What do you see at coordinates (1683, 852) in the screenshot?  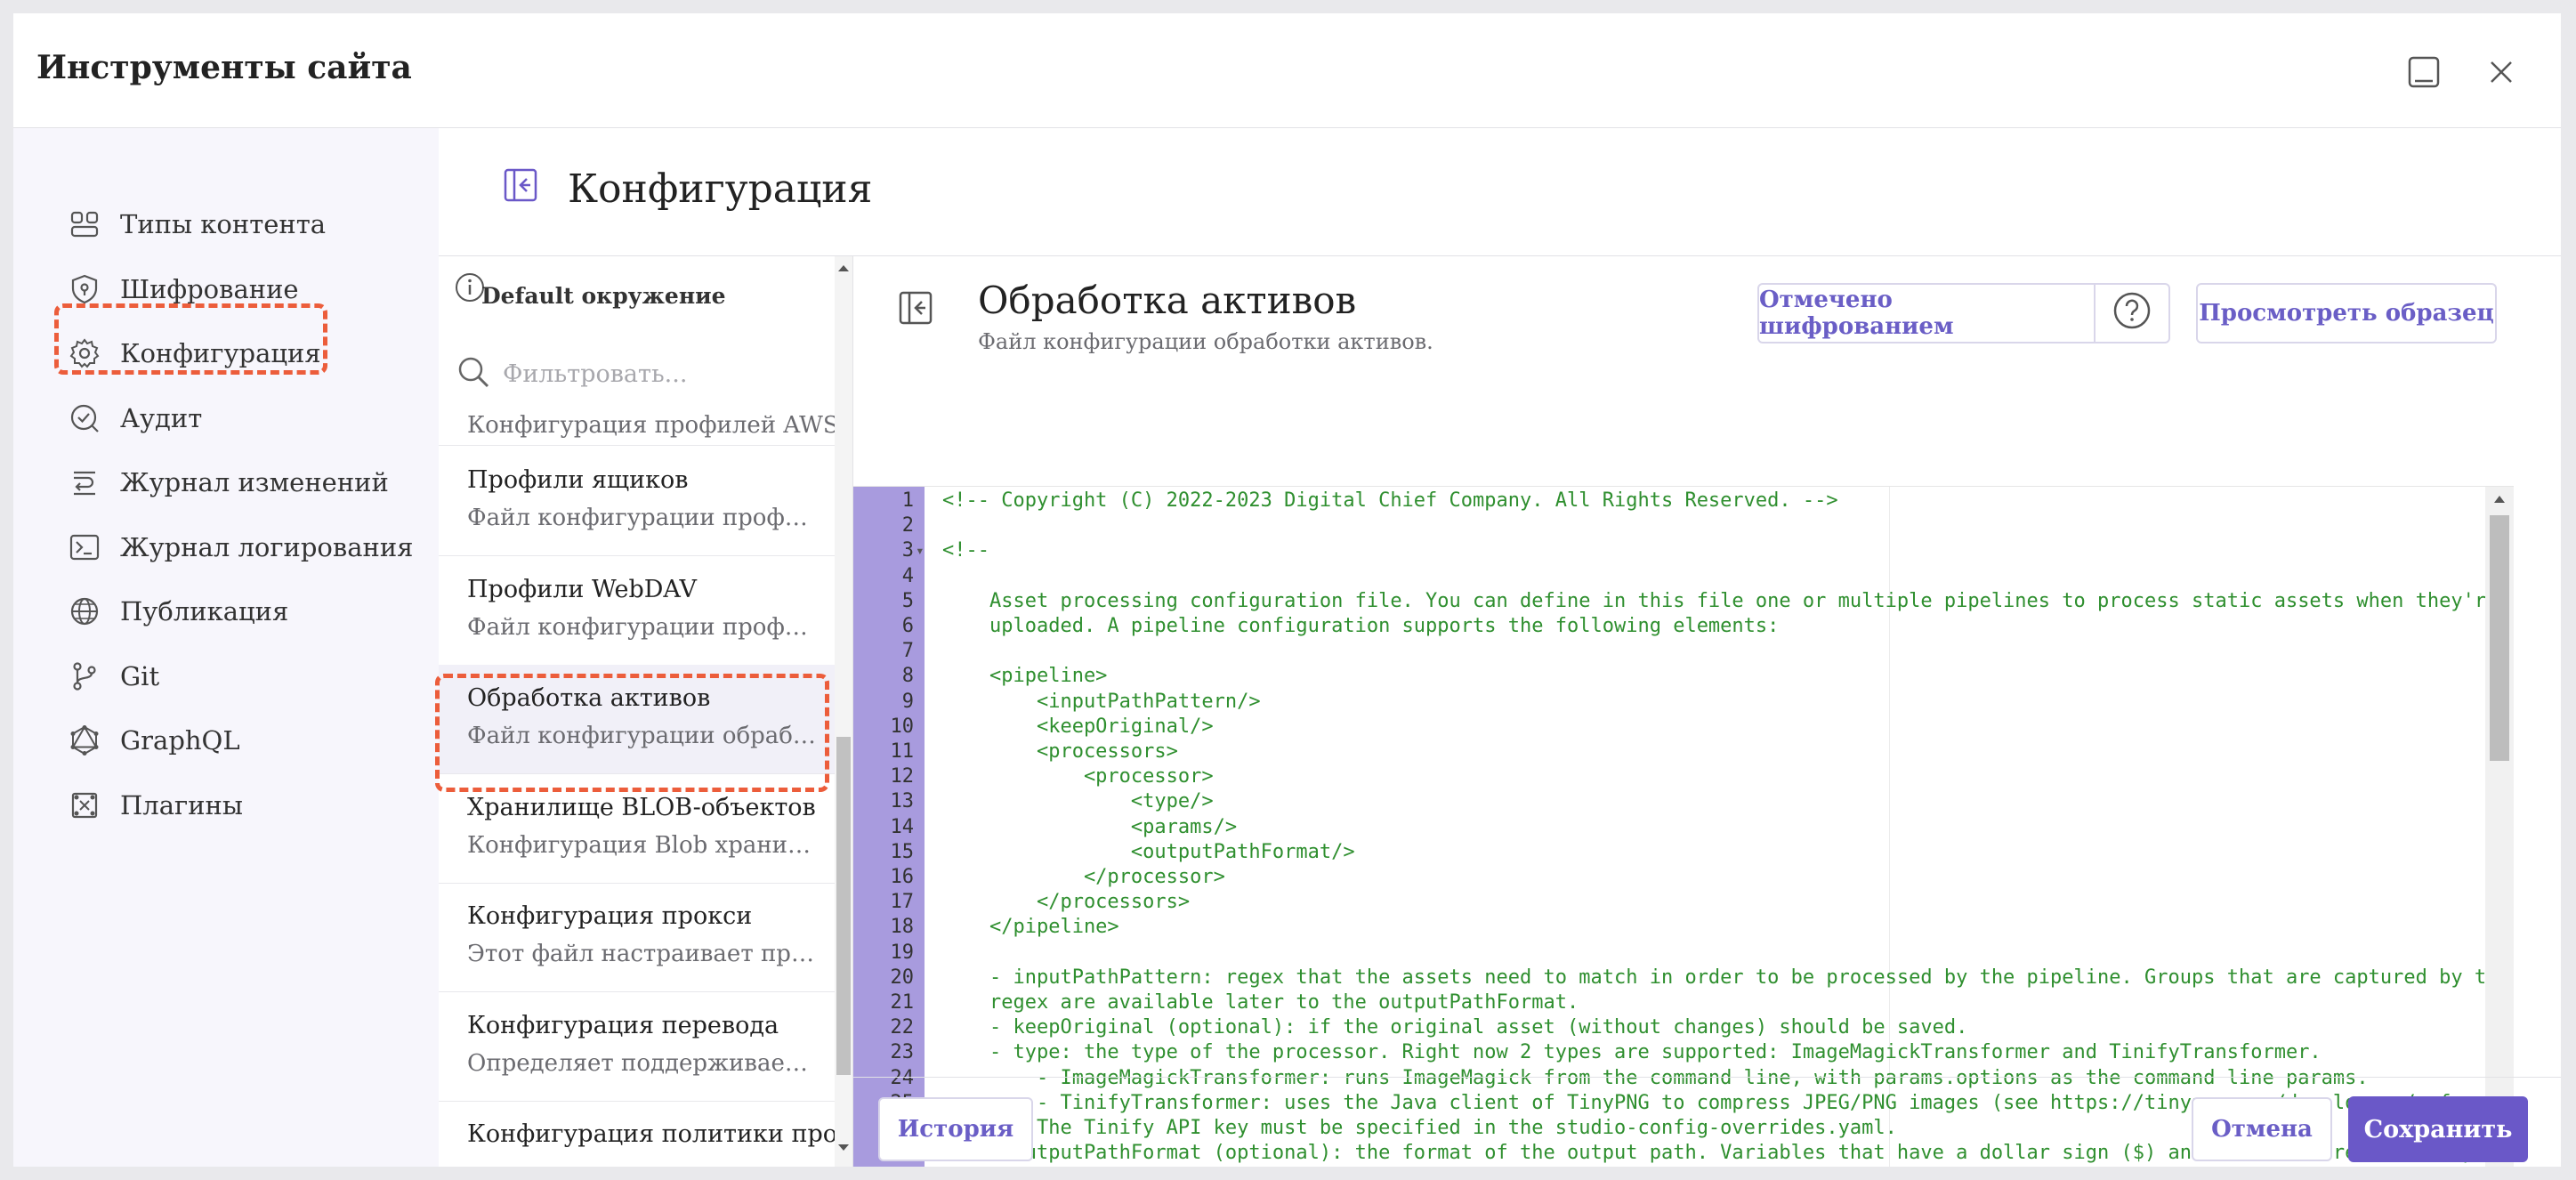 I see `code-line: 15 <outputPathFormat/>` at bounding box center [1683, 852].